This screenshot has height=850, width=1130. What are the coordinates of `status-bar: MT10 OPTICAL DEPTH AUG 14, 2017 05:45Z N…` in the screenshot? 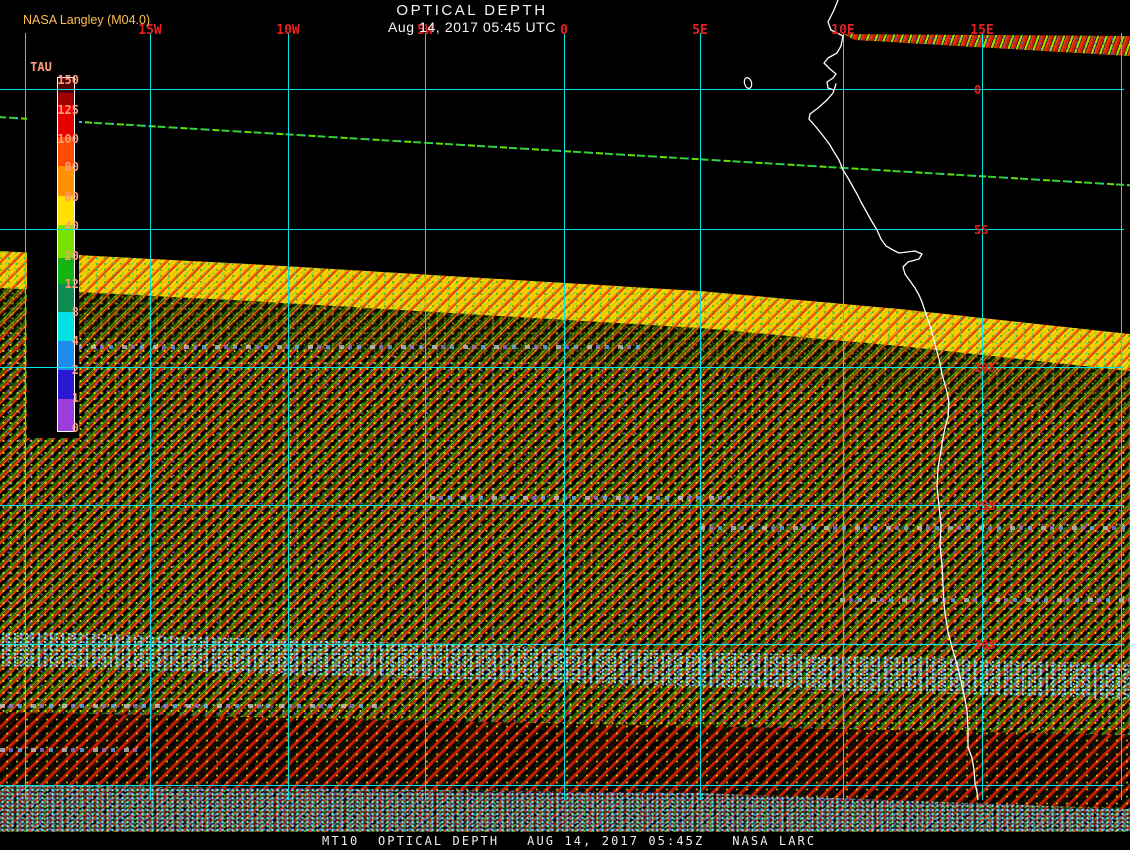 It's located at (565, 841).